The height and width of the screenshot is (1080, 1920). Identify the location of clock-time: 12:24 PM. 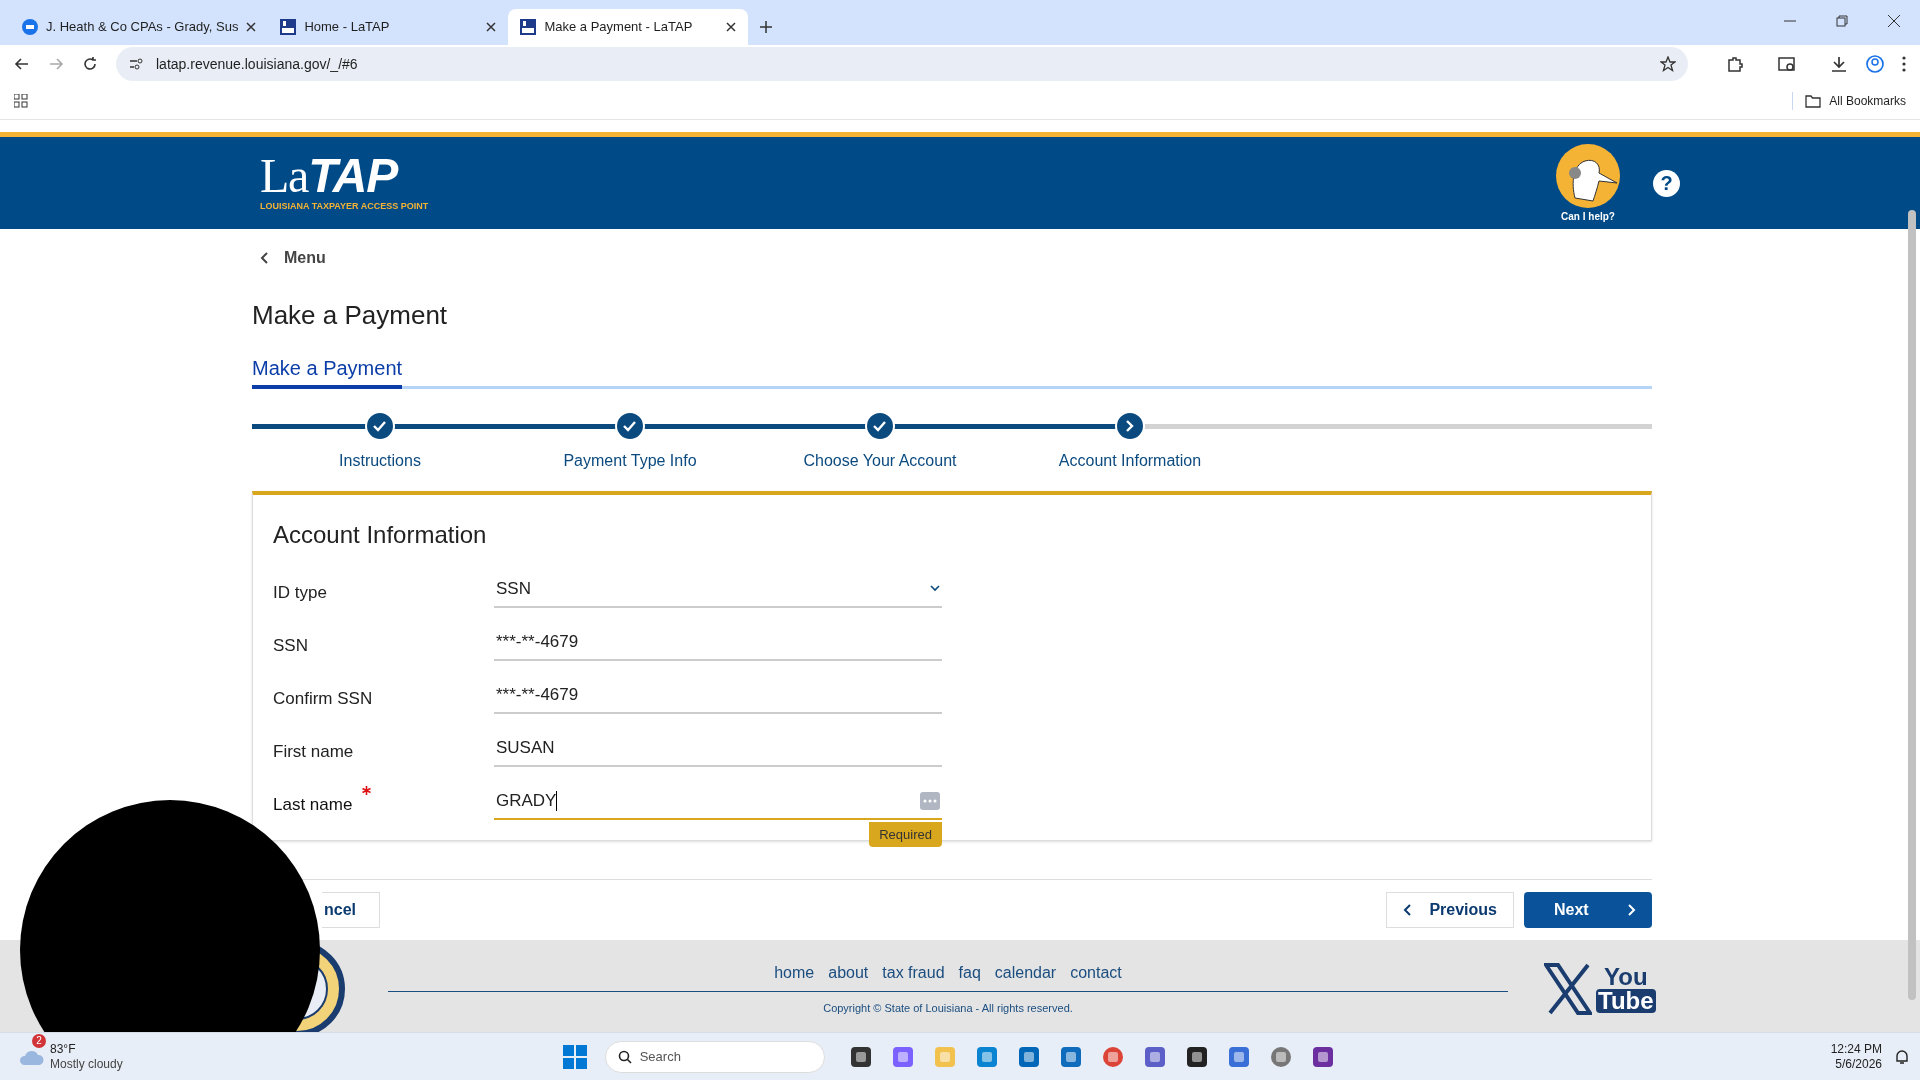
(1856, 1049).